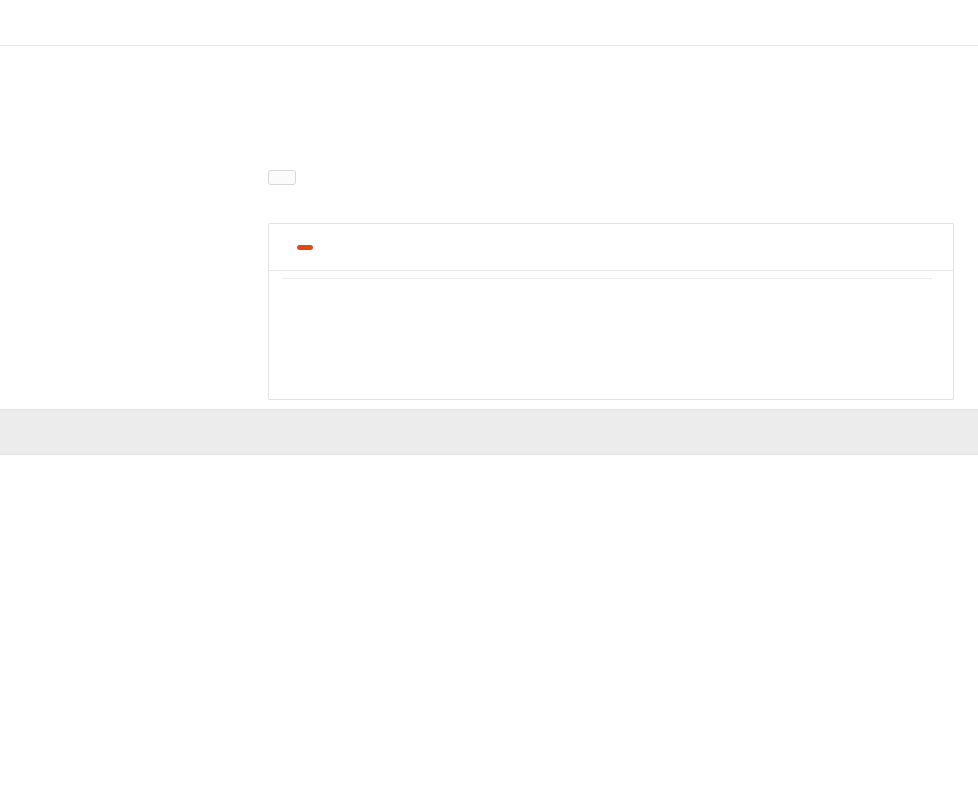  Describe the element at coordinates (608, 333) in the screenshot. I see `icon-grid-scroll-area` at that location.